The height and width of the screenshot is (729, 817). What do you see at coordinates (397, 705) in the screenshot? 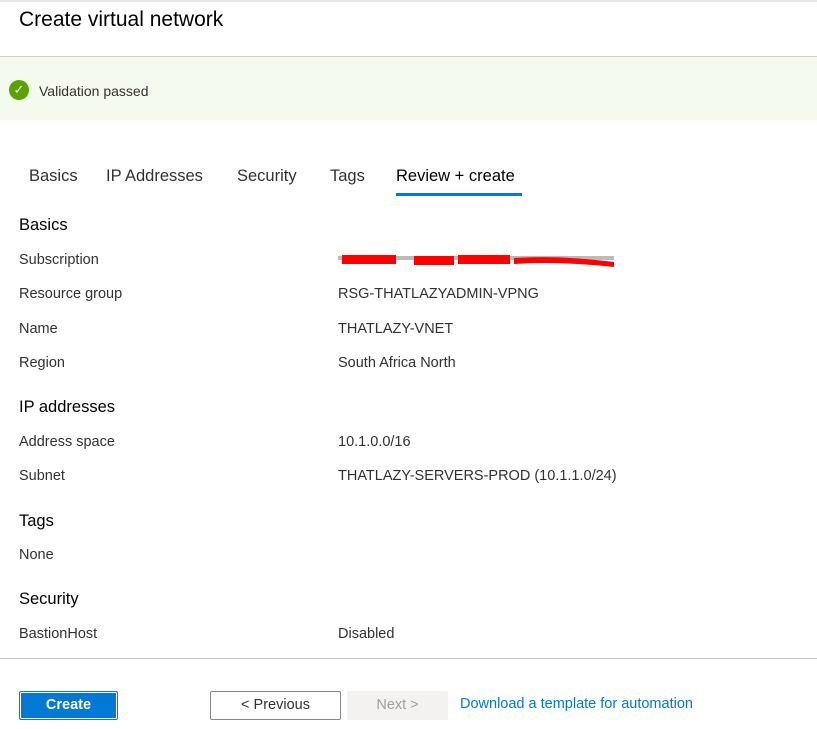
I see `next-button: Next >` at bounding box center [397, 705].